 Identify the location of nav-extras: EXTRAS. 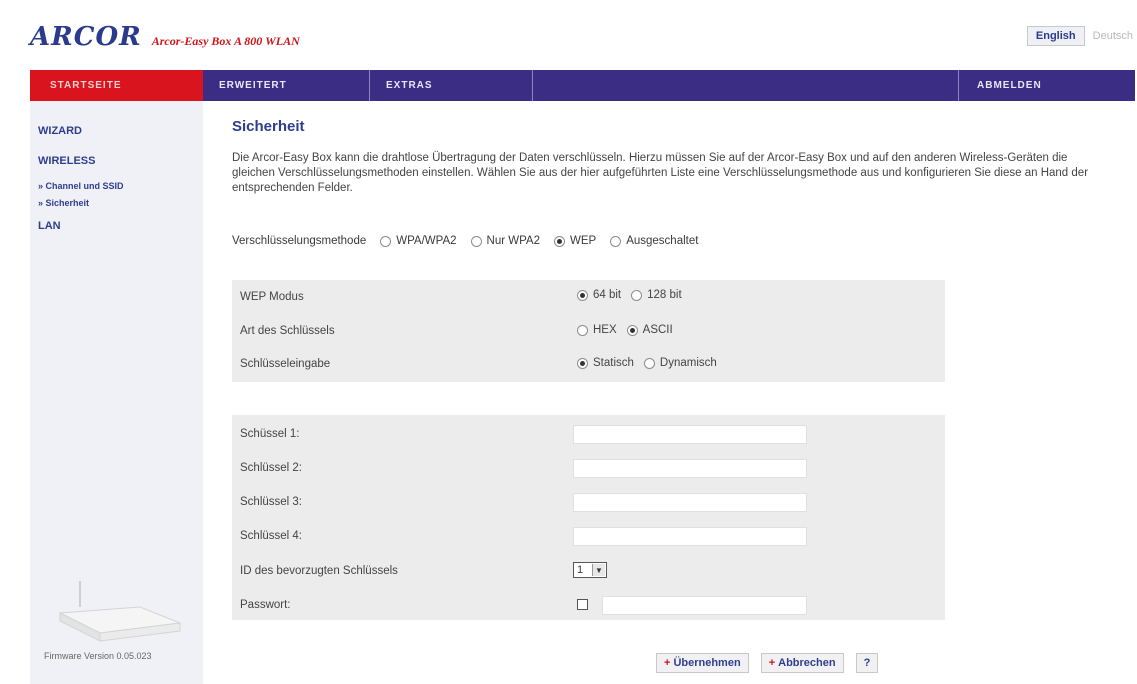
(451, 85).